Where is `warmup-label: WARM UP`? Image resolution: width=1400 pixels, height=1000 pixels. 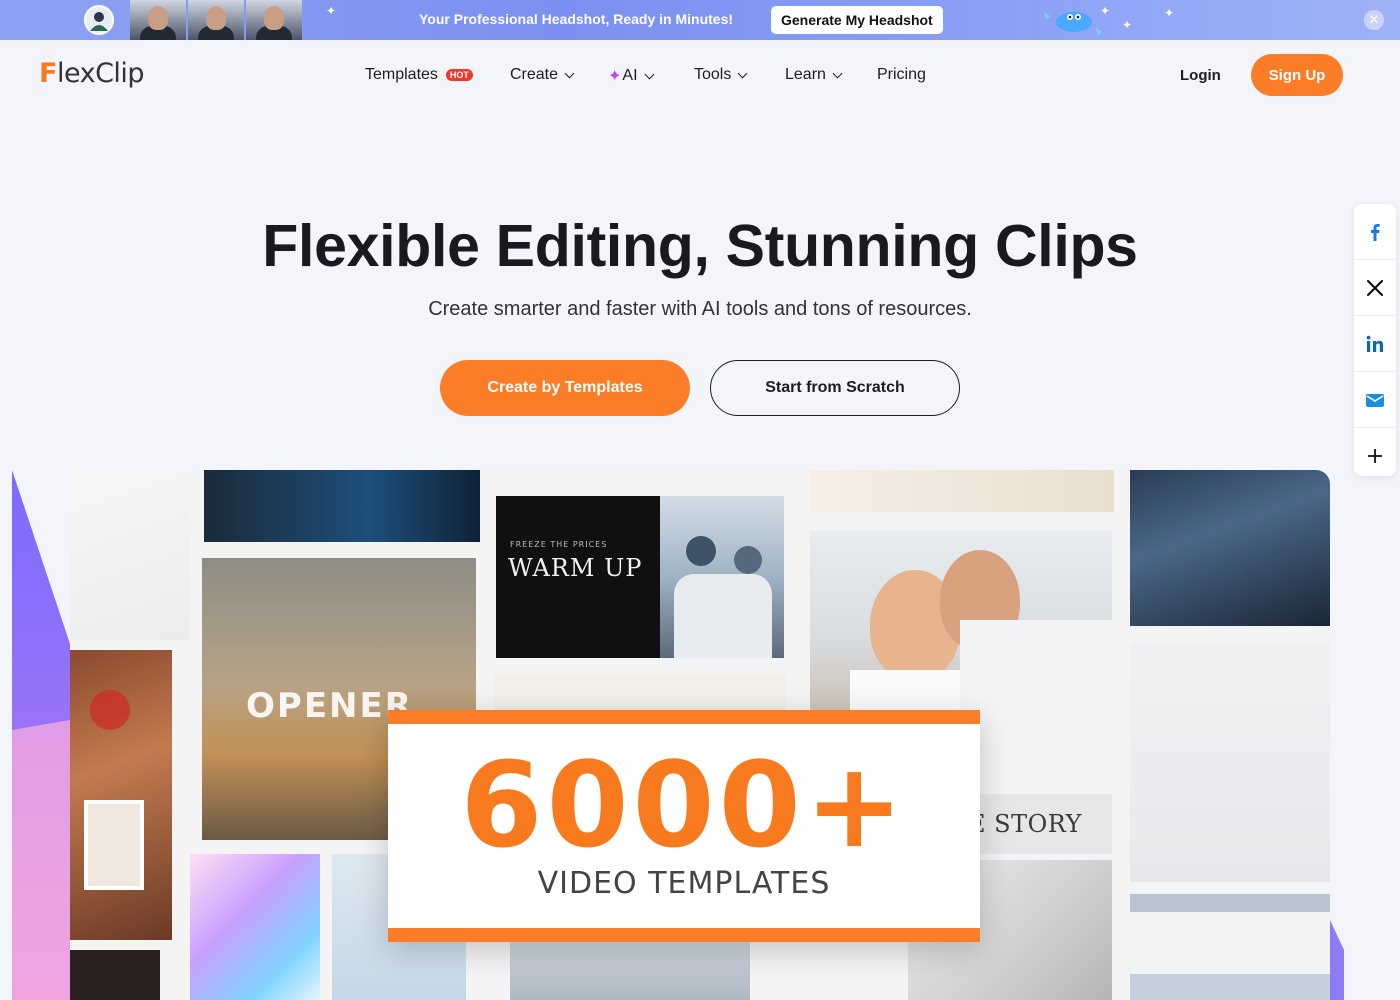
warmup-label: WARM UP is located at coordinates (575, 568).